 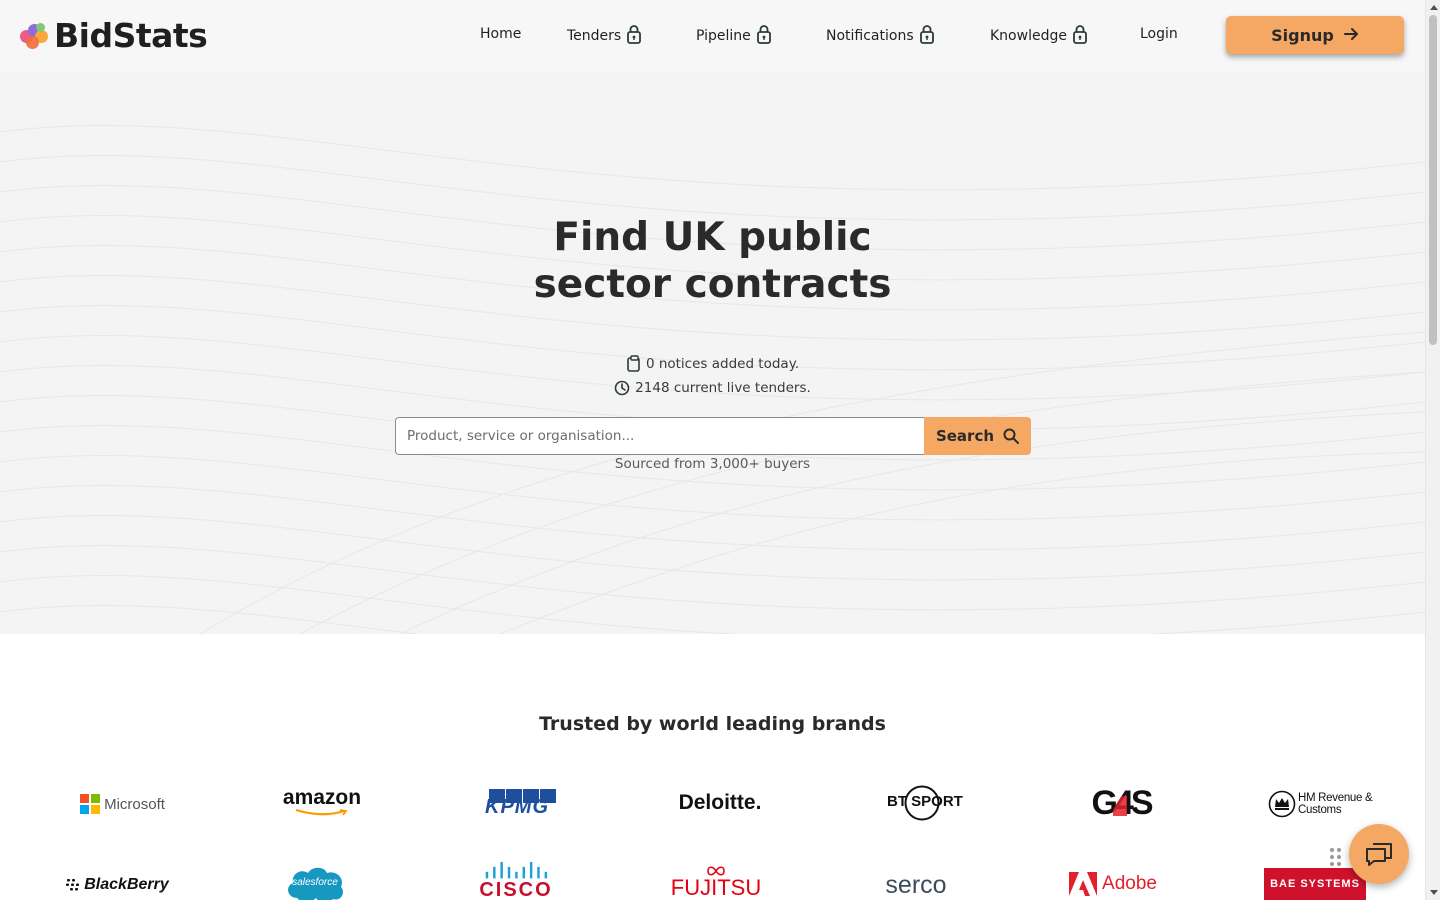 I want to click on brand-serco-label: serco, so click(x=916, y=884).